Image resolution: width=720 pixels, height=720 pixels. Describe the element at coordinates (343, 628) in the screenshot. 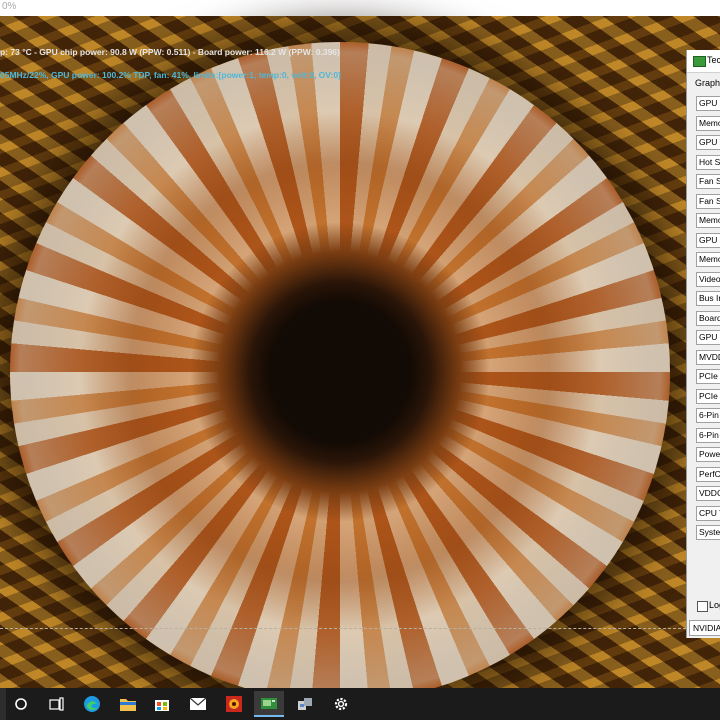

I see `dashed-divider` at that location.